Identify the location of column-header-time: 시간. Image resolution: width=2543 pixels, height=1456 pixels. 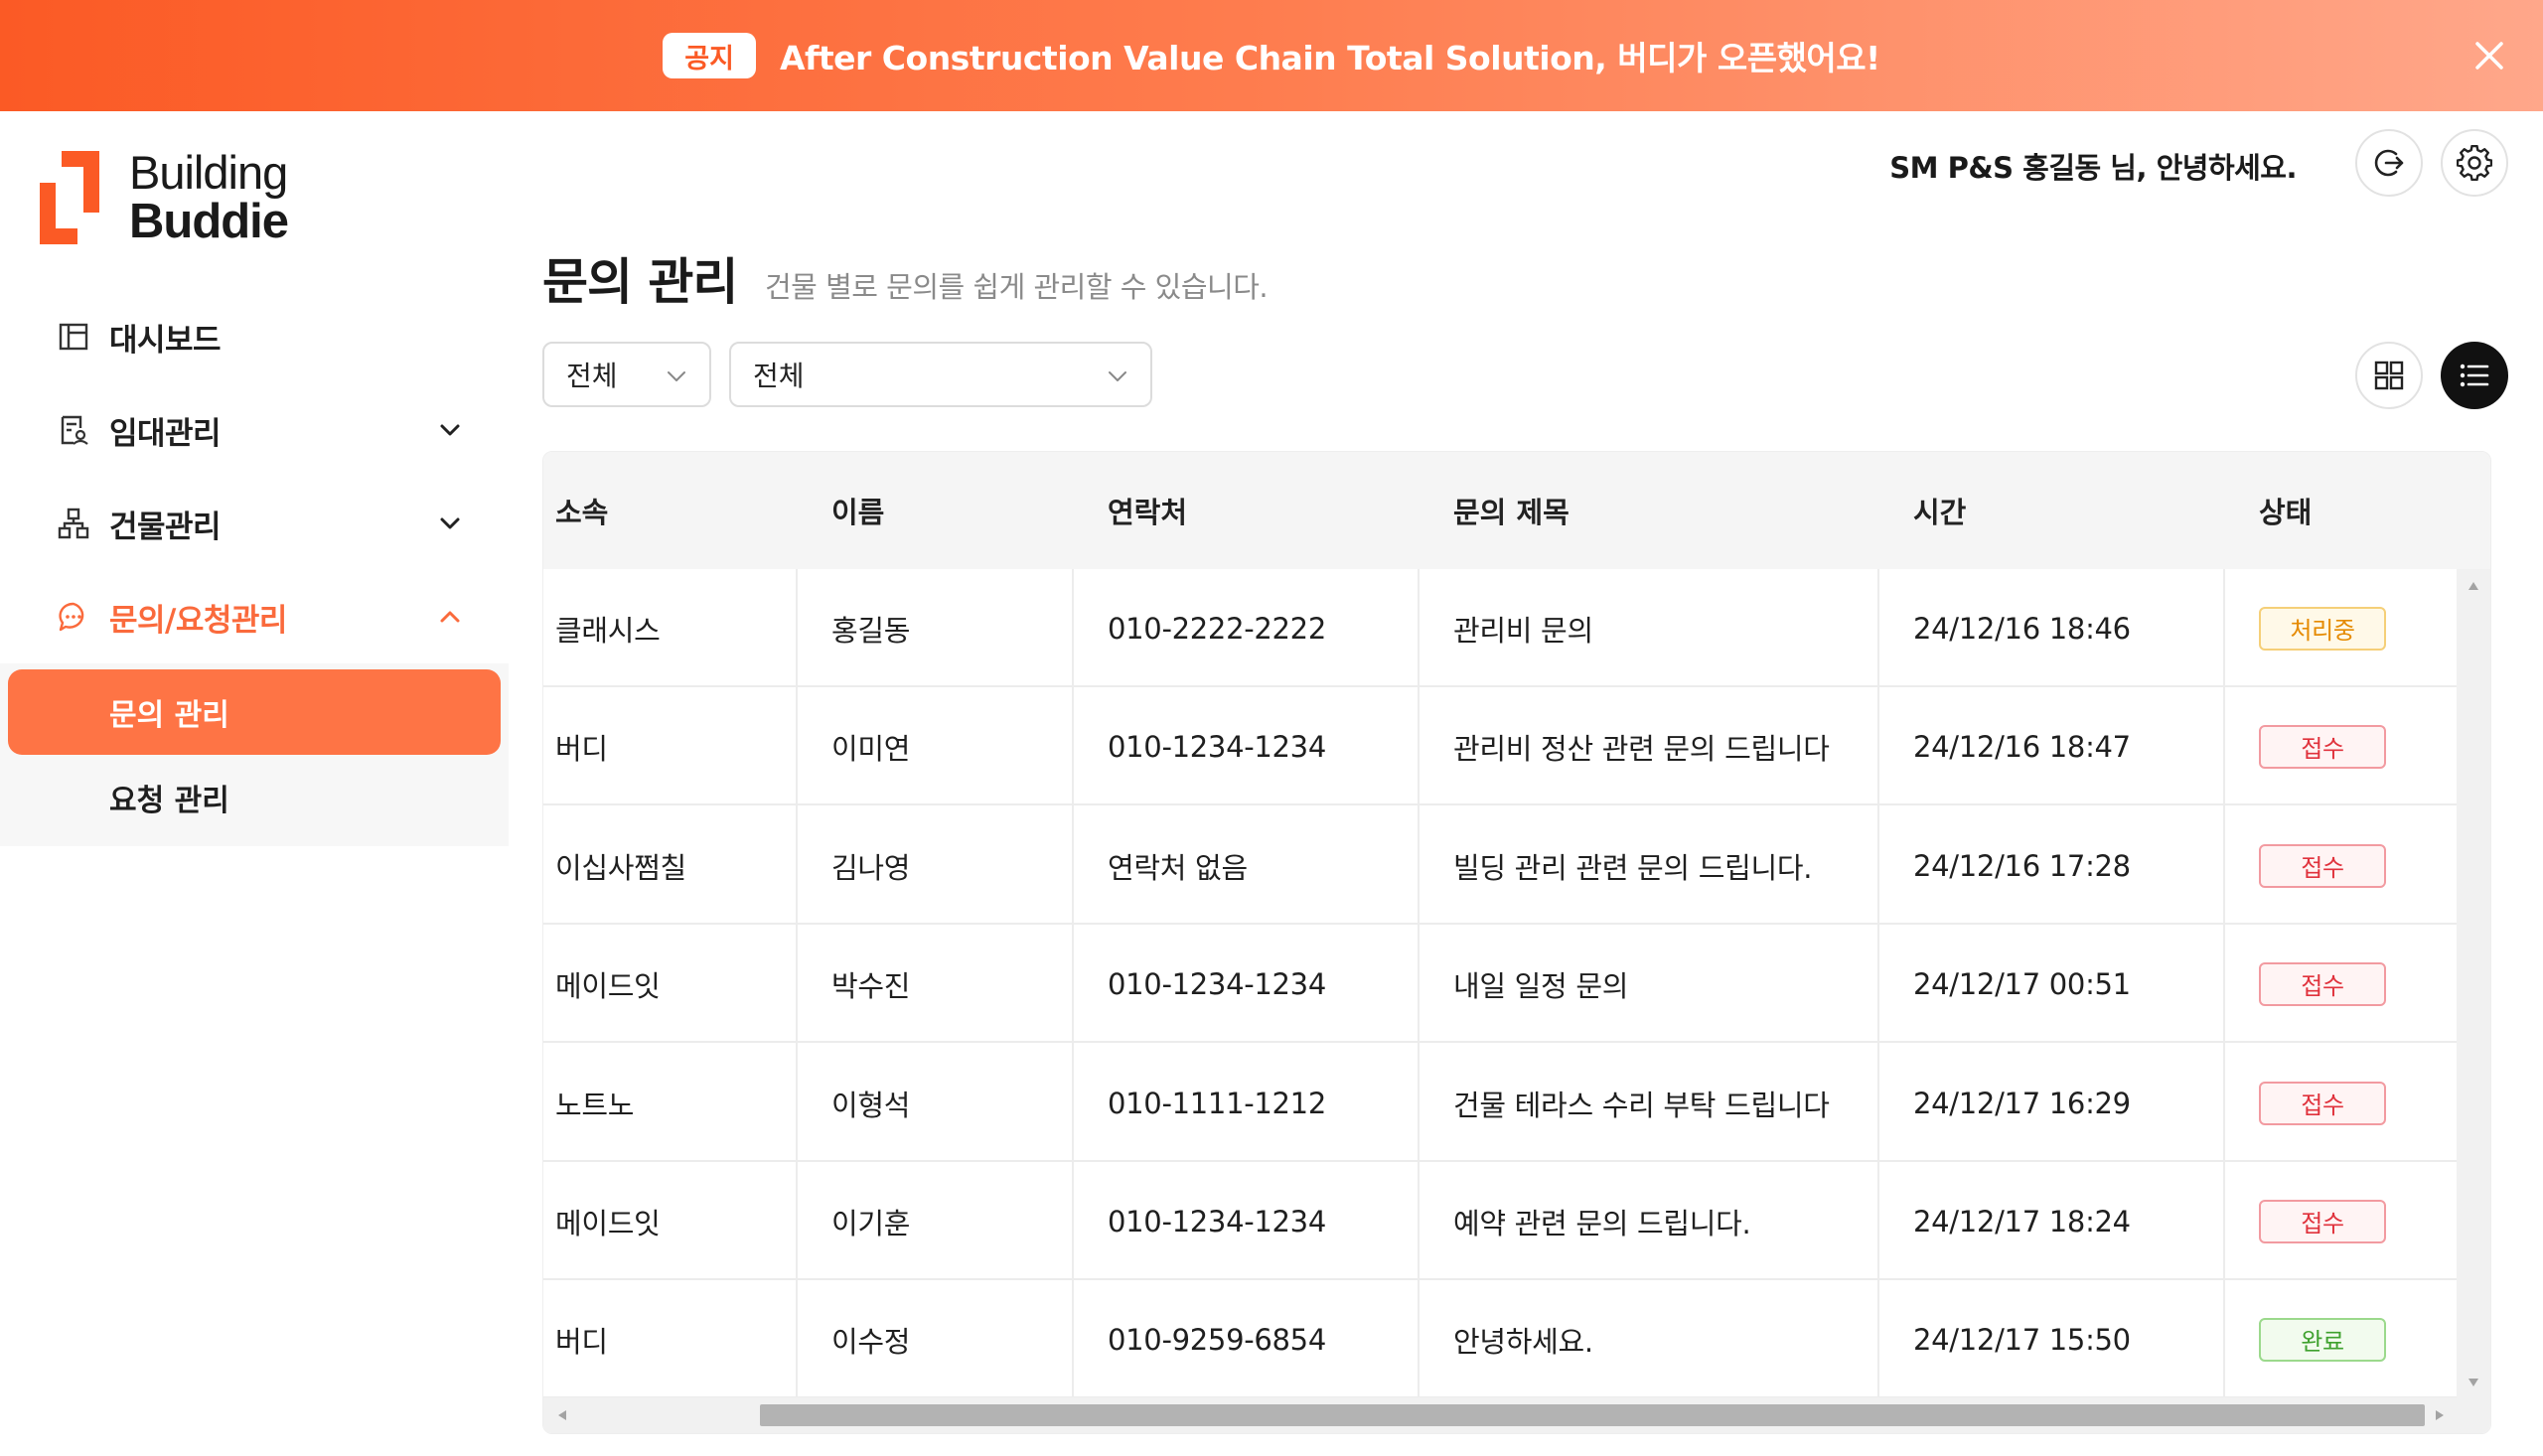
(1933, 511).